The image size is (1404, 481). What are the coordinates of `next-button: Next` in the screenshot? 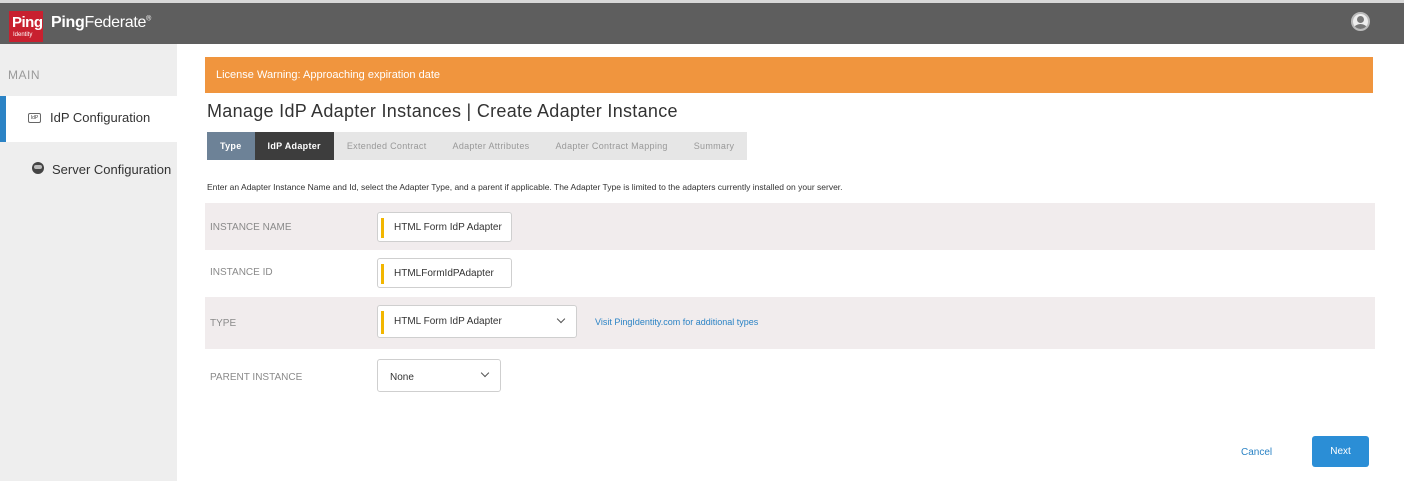 It's located at (1340, 451).